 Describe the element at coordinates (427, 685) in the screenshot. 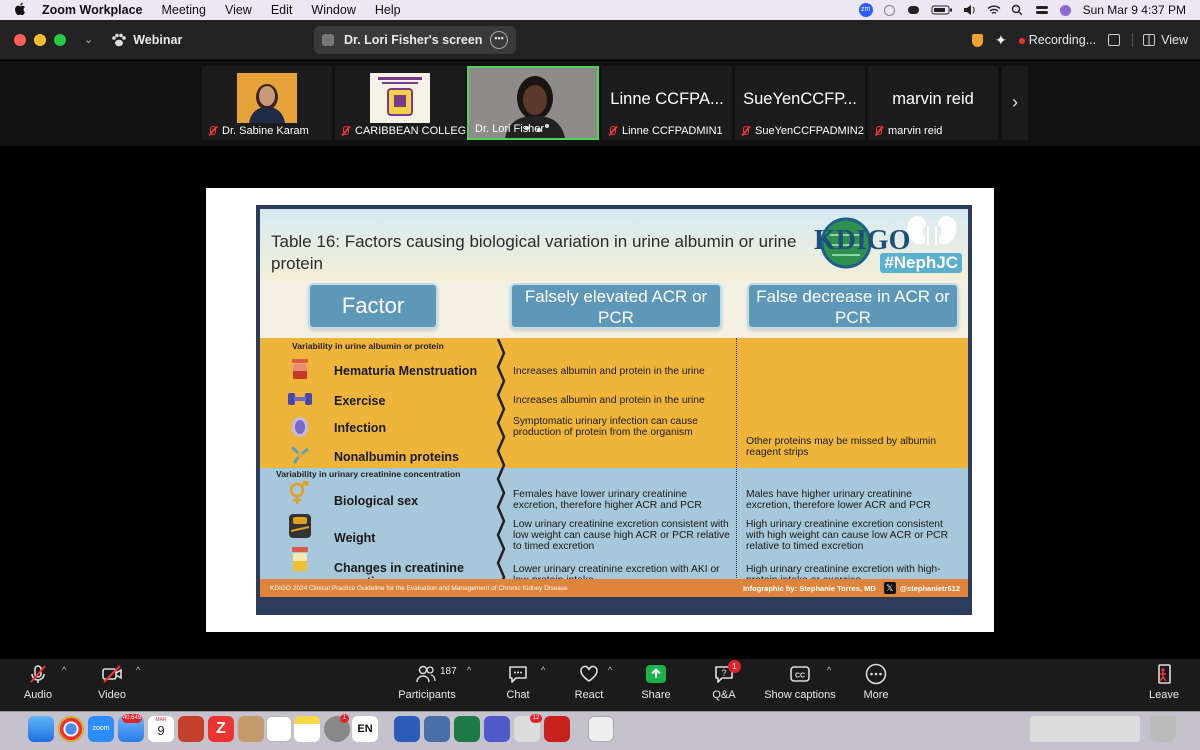

I see `participants-button: 187 Participants` at that location.